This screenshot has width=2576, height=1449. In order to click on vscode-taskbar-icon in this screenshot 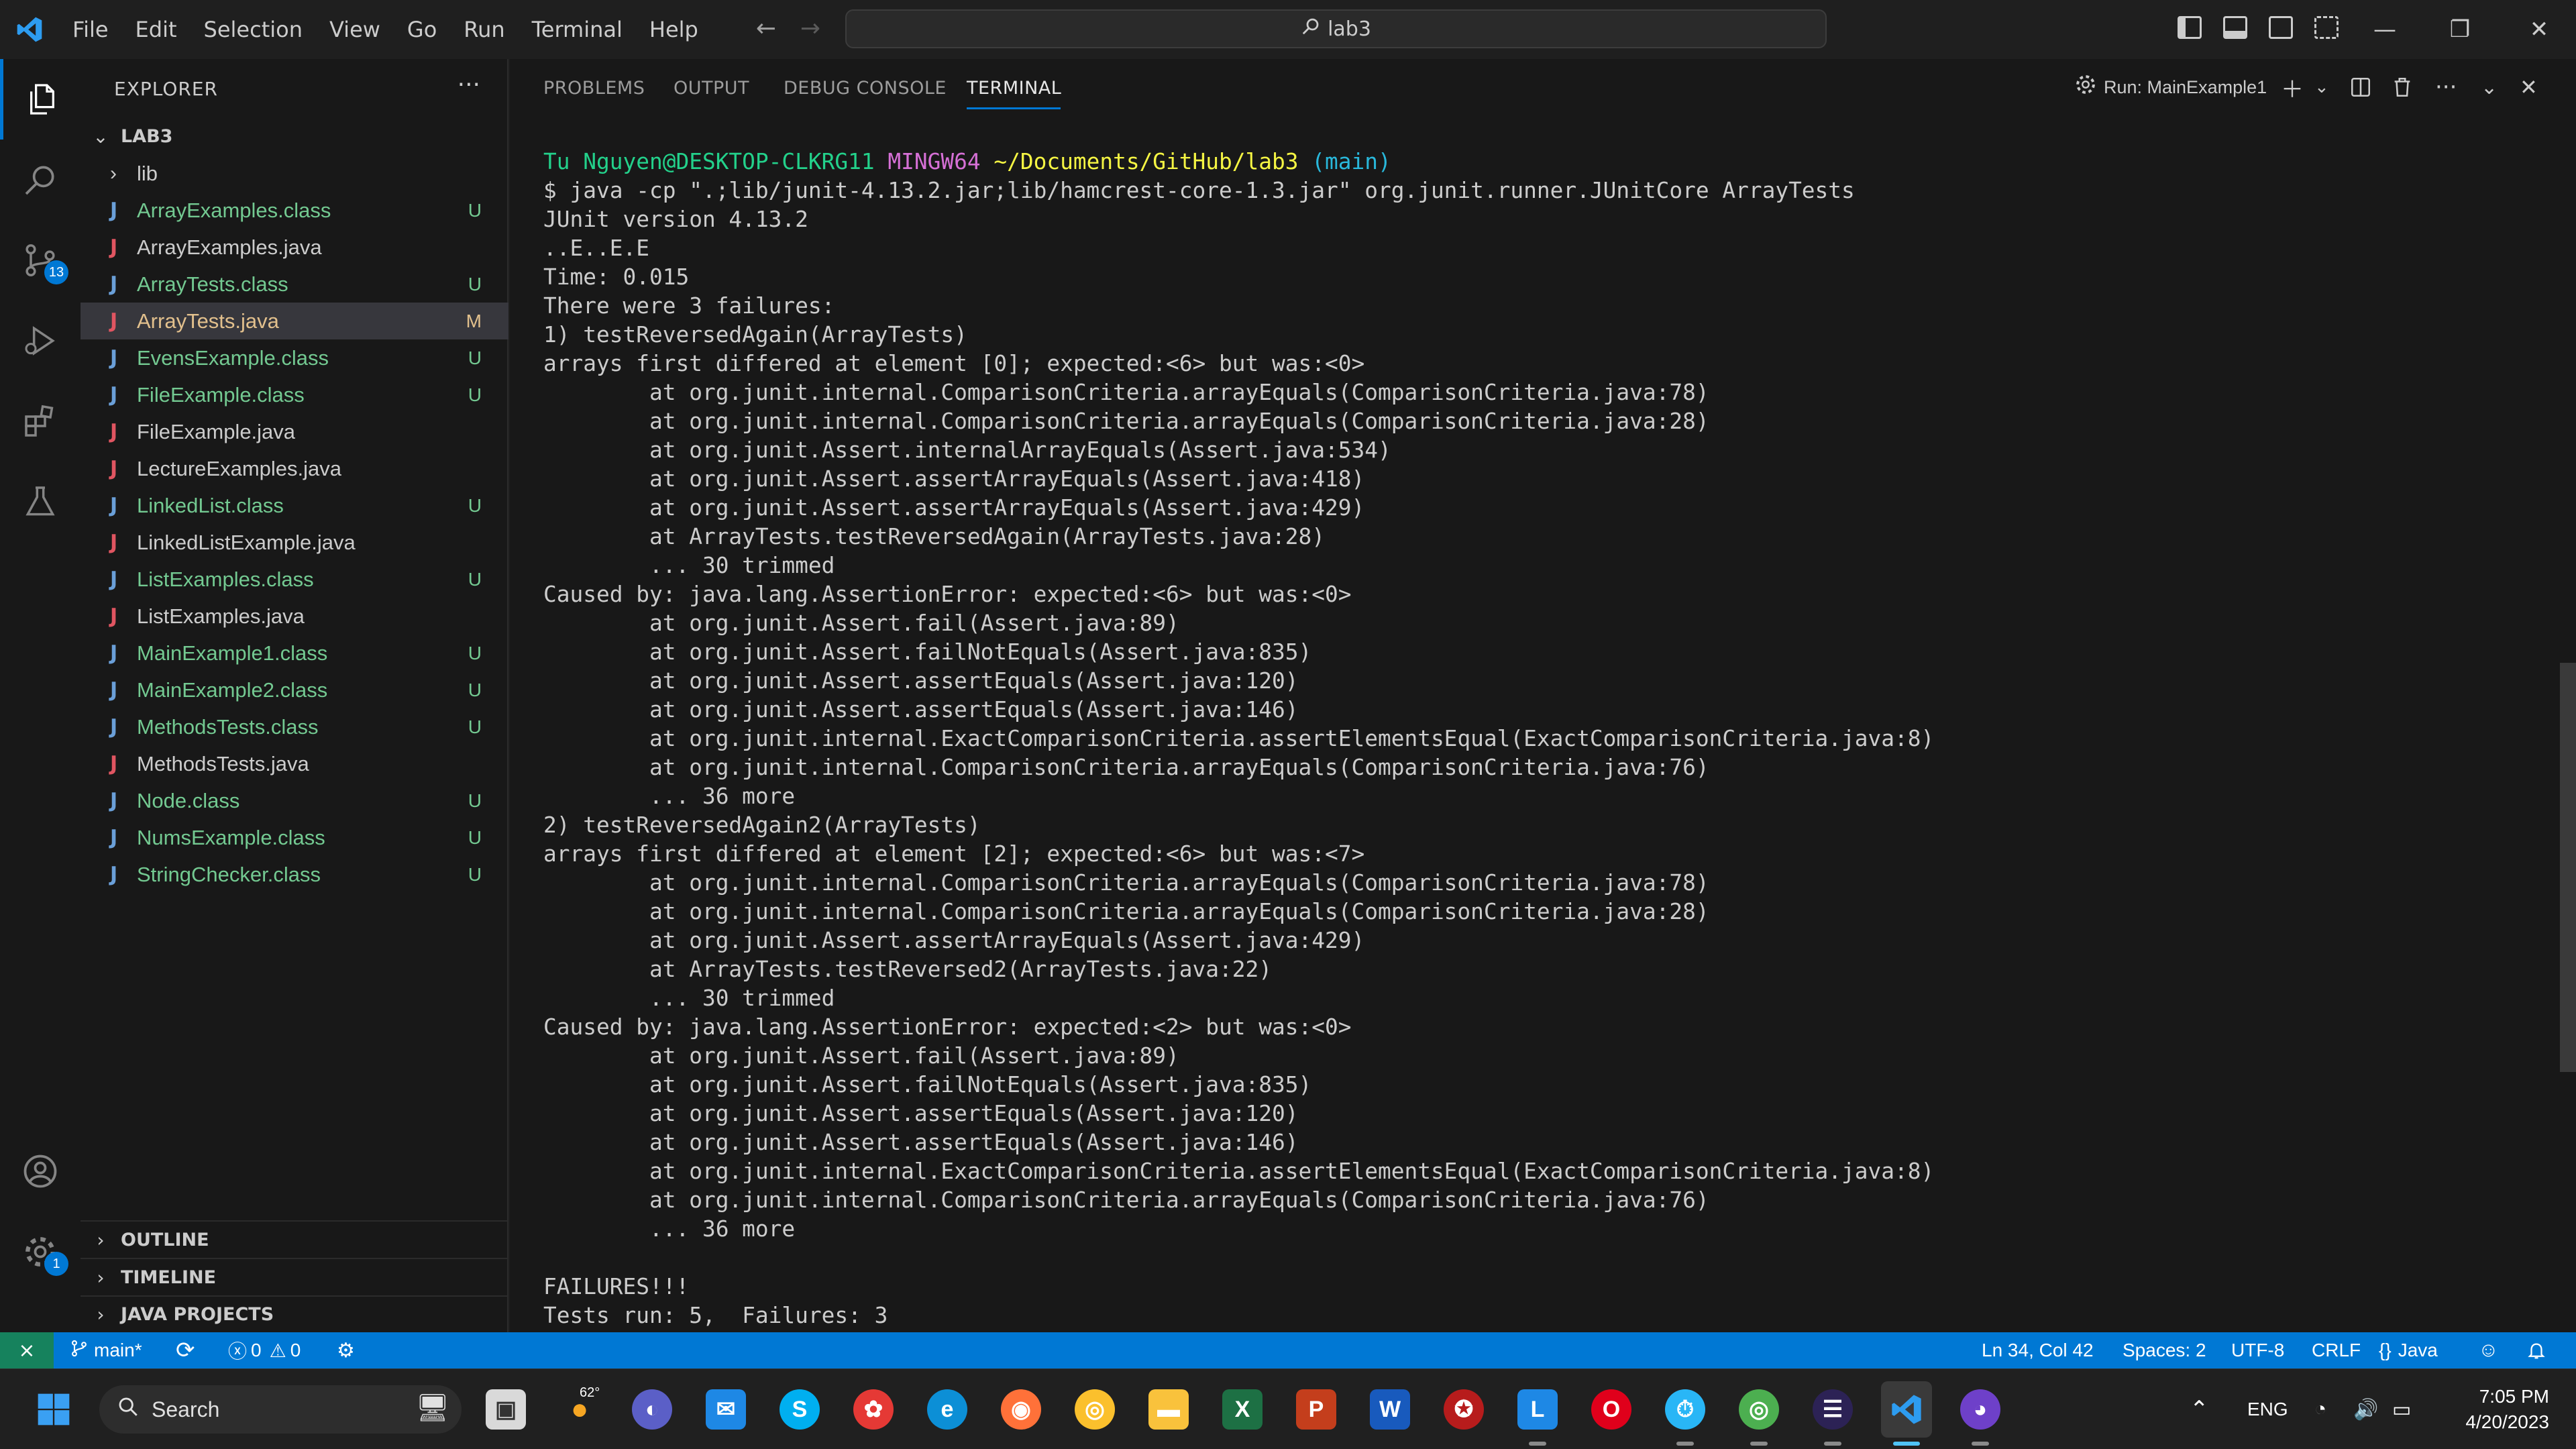, I will do `click(1906, 1409)`.